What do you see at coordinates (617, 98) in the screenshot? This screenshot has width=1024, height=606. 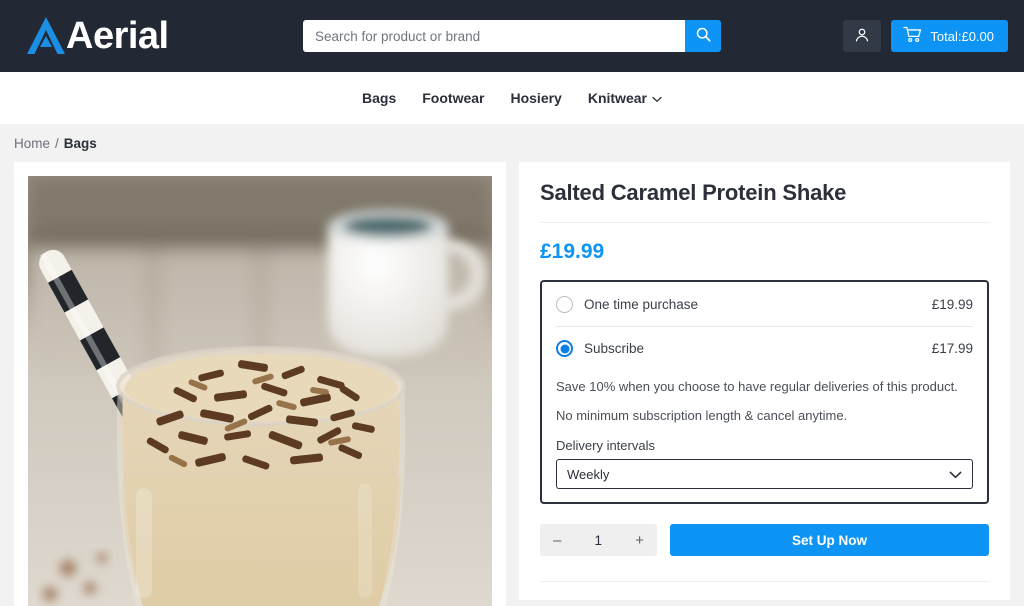 I see `nav-item-label: Knitwear` at bounding box center [617, 98].